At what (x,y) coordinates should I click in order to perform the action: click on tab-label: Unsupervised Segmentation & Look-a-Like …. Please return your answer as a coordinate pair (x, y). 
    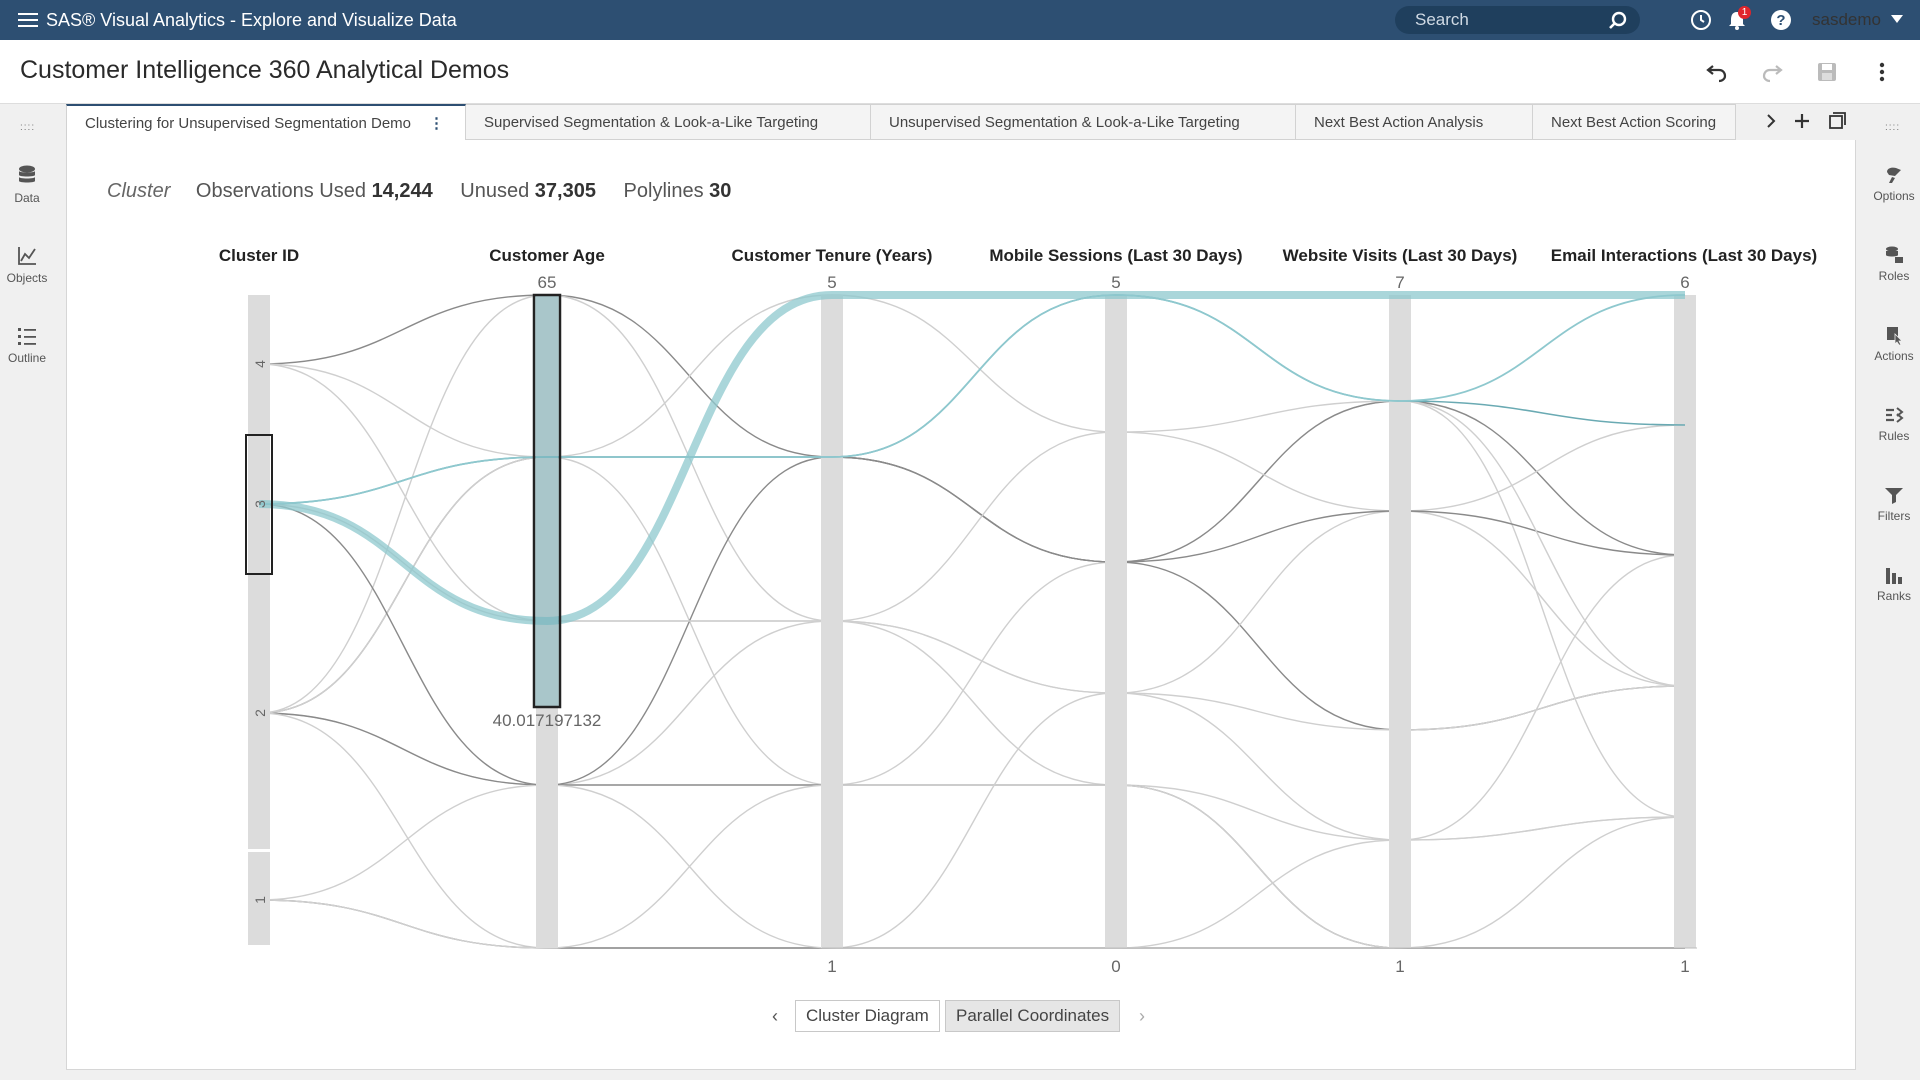
    Looking at the image, I should click on (1064, 122).